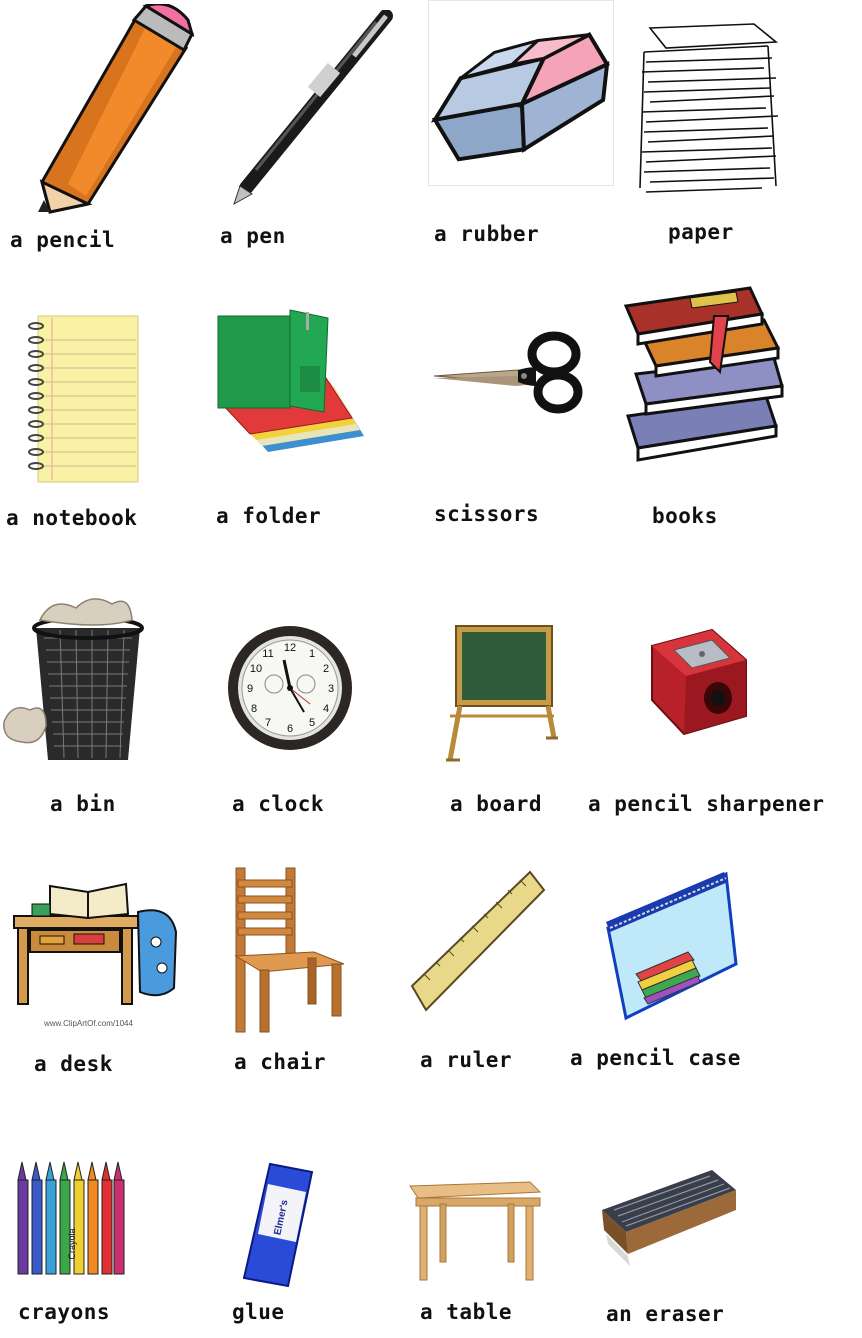 The width and height of the screenshot is (862, 1338). What do you see at coordinates (466, 1060) in the screenshot?
I see `item-label-ruler: a ruler` at bounding box center [466, 1060].